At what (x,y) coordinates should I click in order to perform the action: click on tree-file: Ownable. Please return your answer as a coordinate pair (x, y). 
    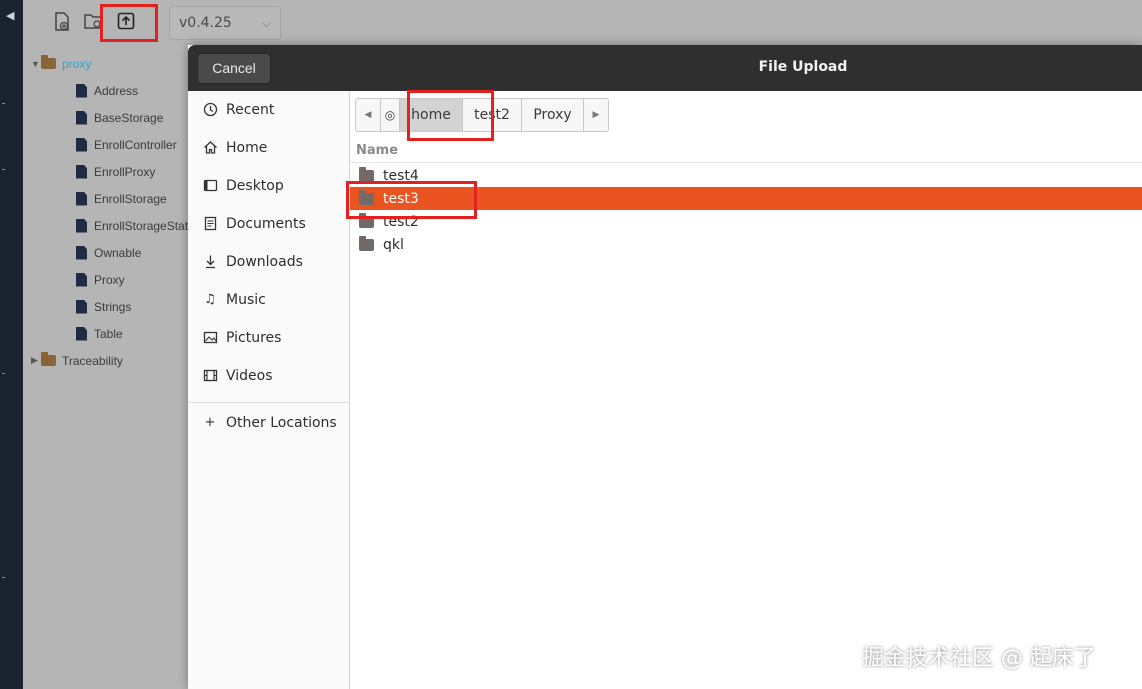
    Looking at the image, I should click on (108, 252).